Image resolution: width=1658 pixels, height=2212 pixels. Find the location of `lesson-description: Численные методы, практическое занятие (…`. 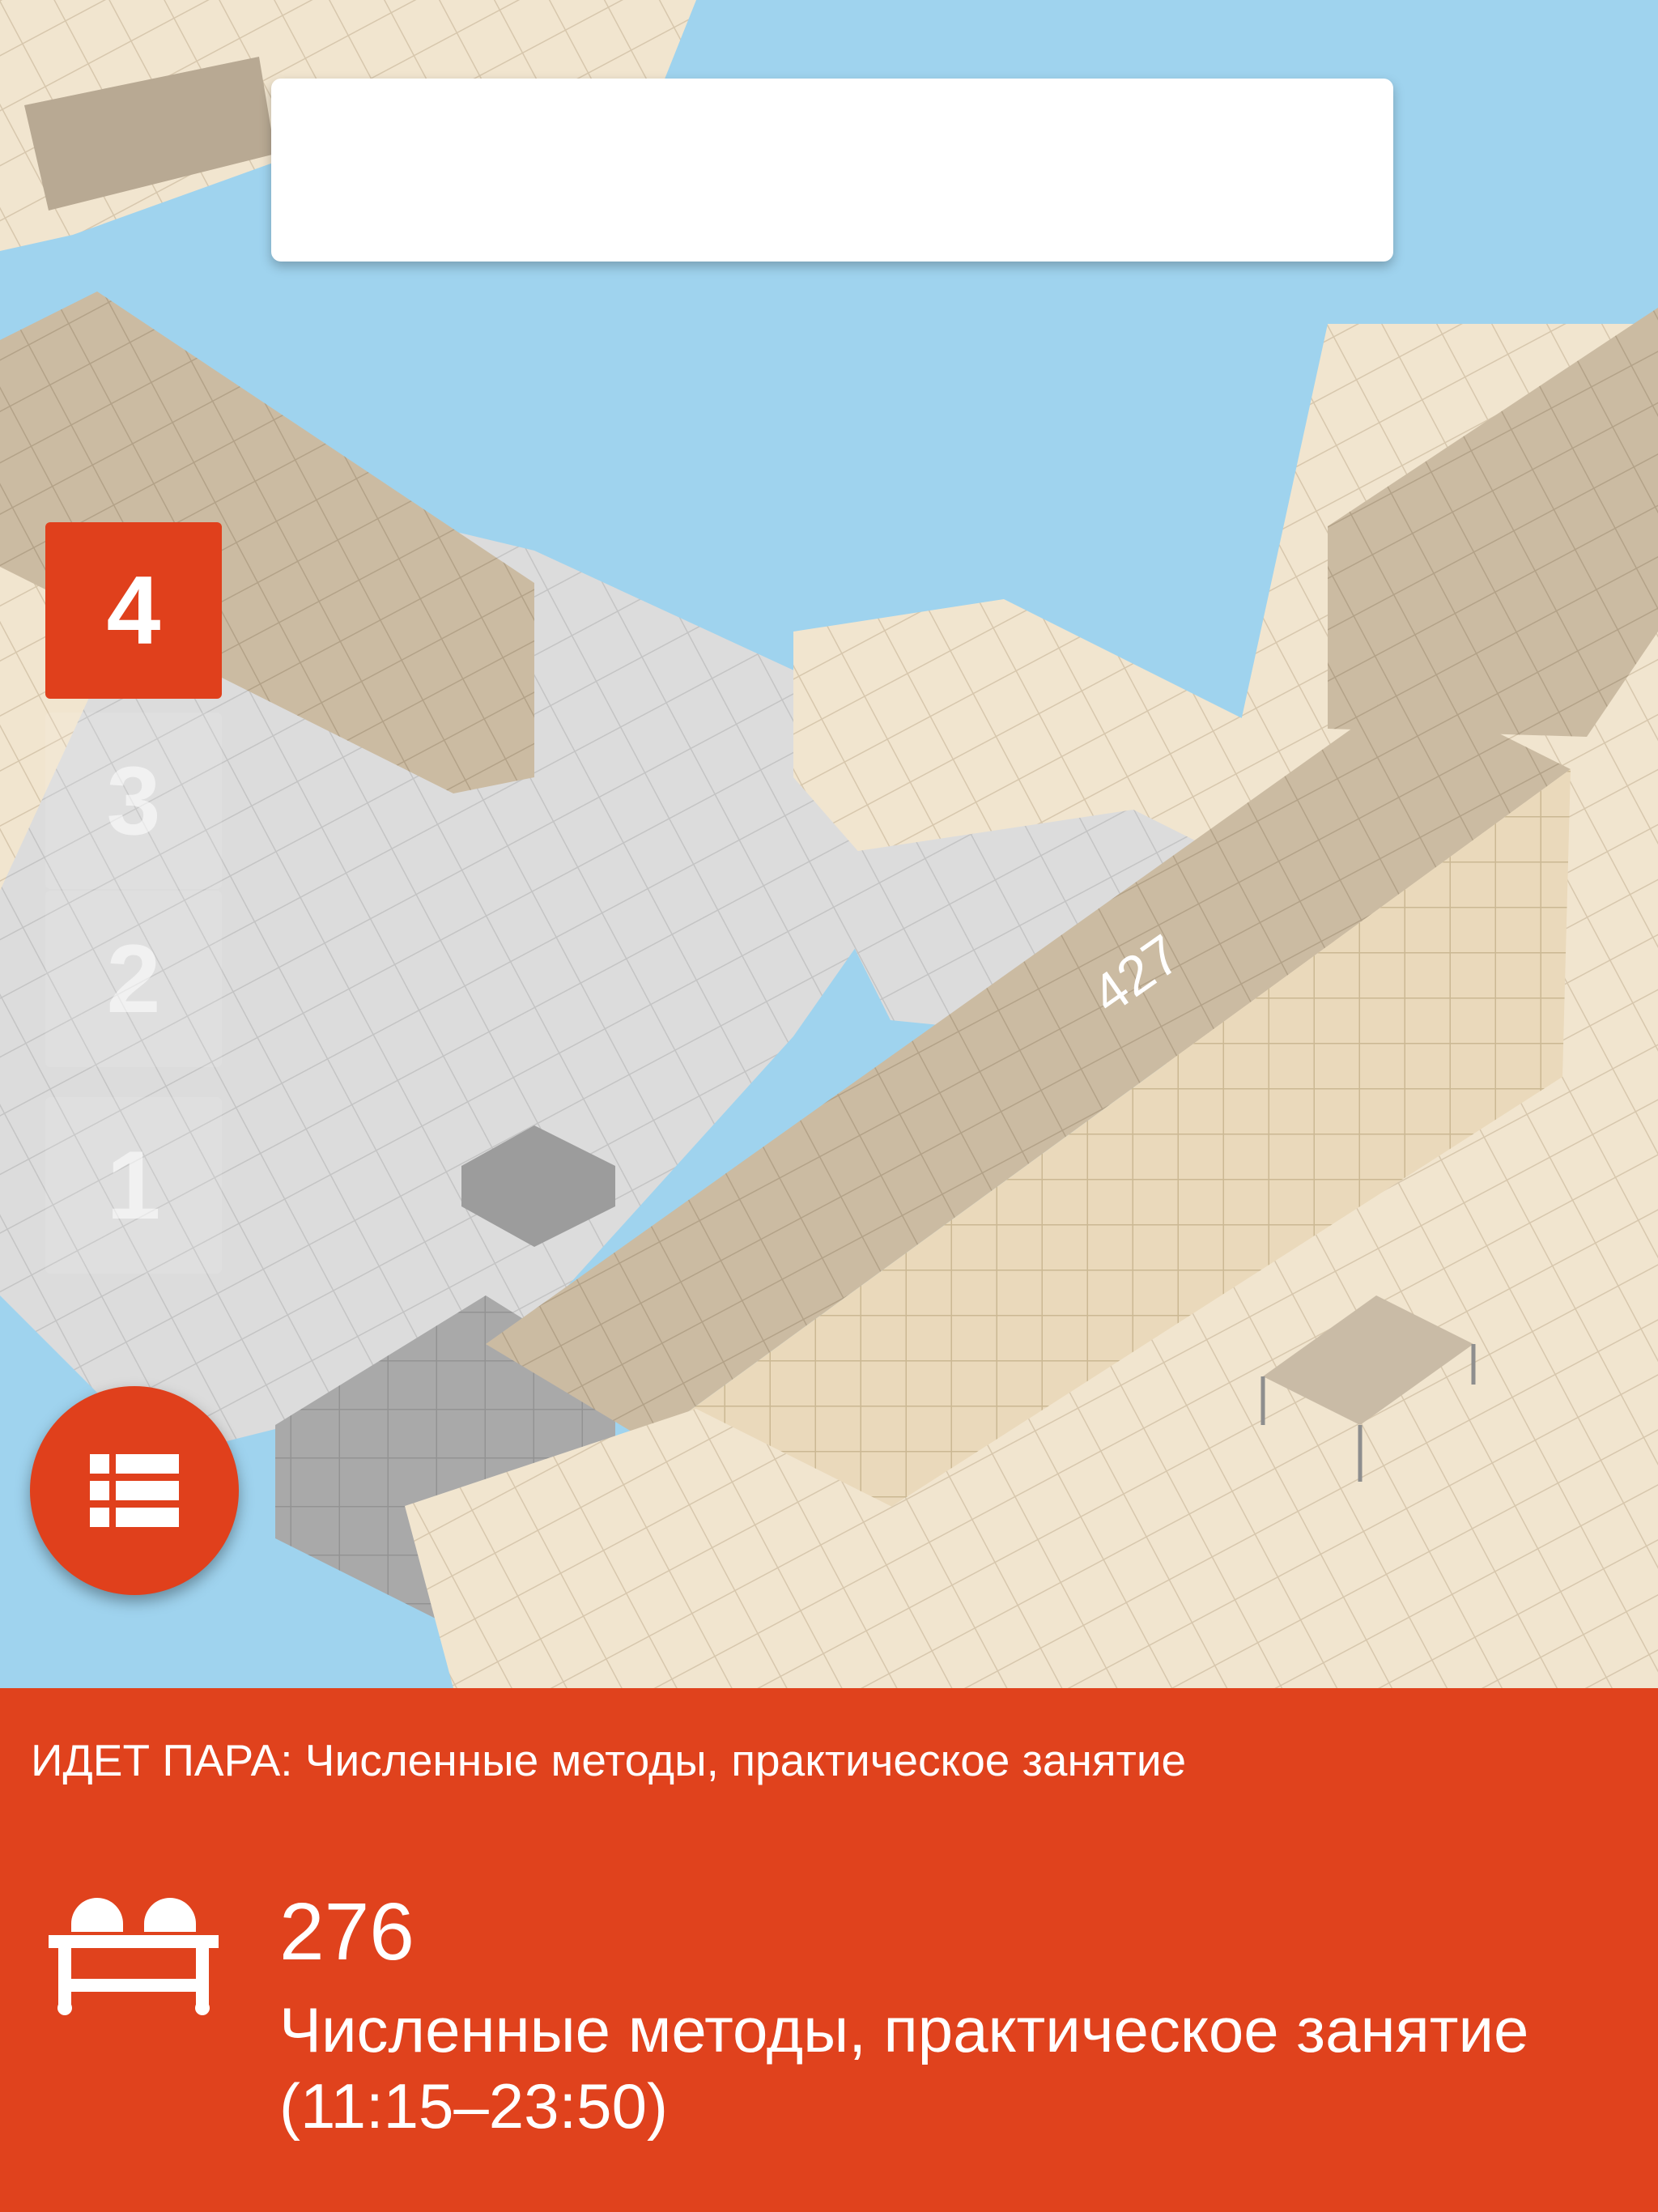

lesson-description: Численные методы, практическое занятие (… is located at coordinates (904, 2068).